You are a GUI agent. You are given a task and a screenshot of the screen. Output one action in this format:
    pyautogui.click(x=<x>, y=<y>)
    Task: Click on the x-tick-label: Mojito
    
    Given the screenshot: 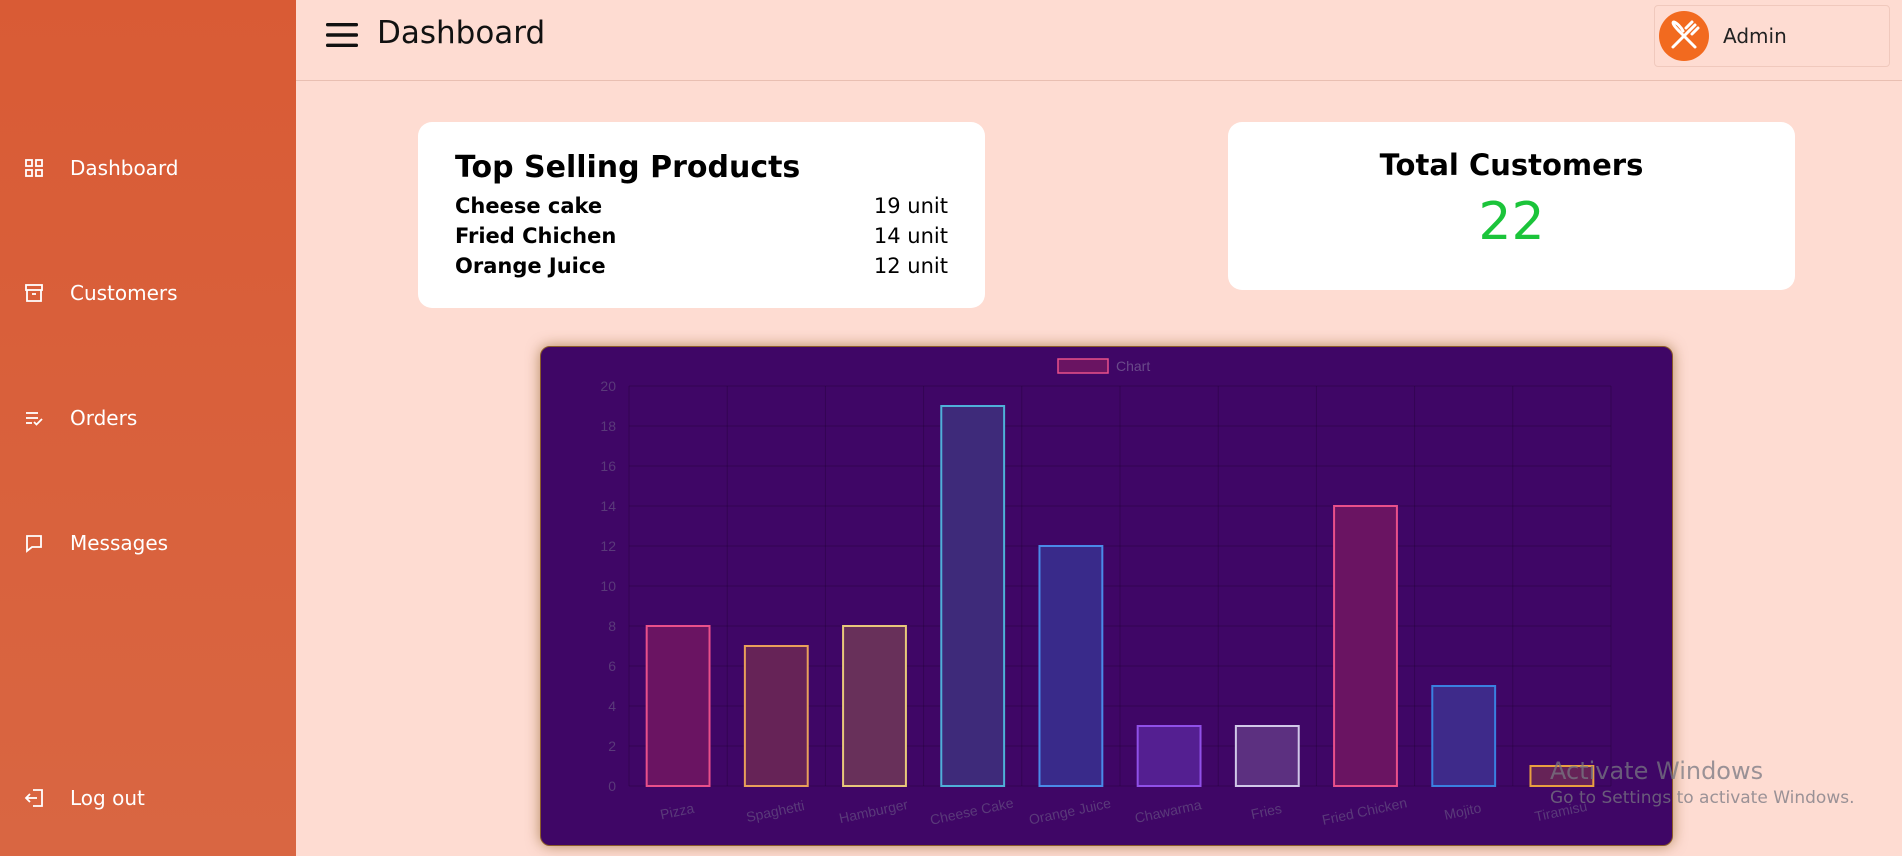 What is the action you would take?
    pyautogui.click(x=1463, y=810)
    